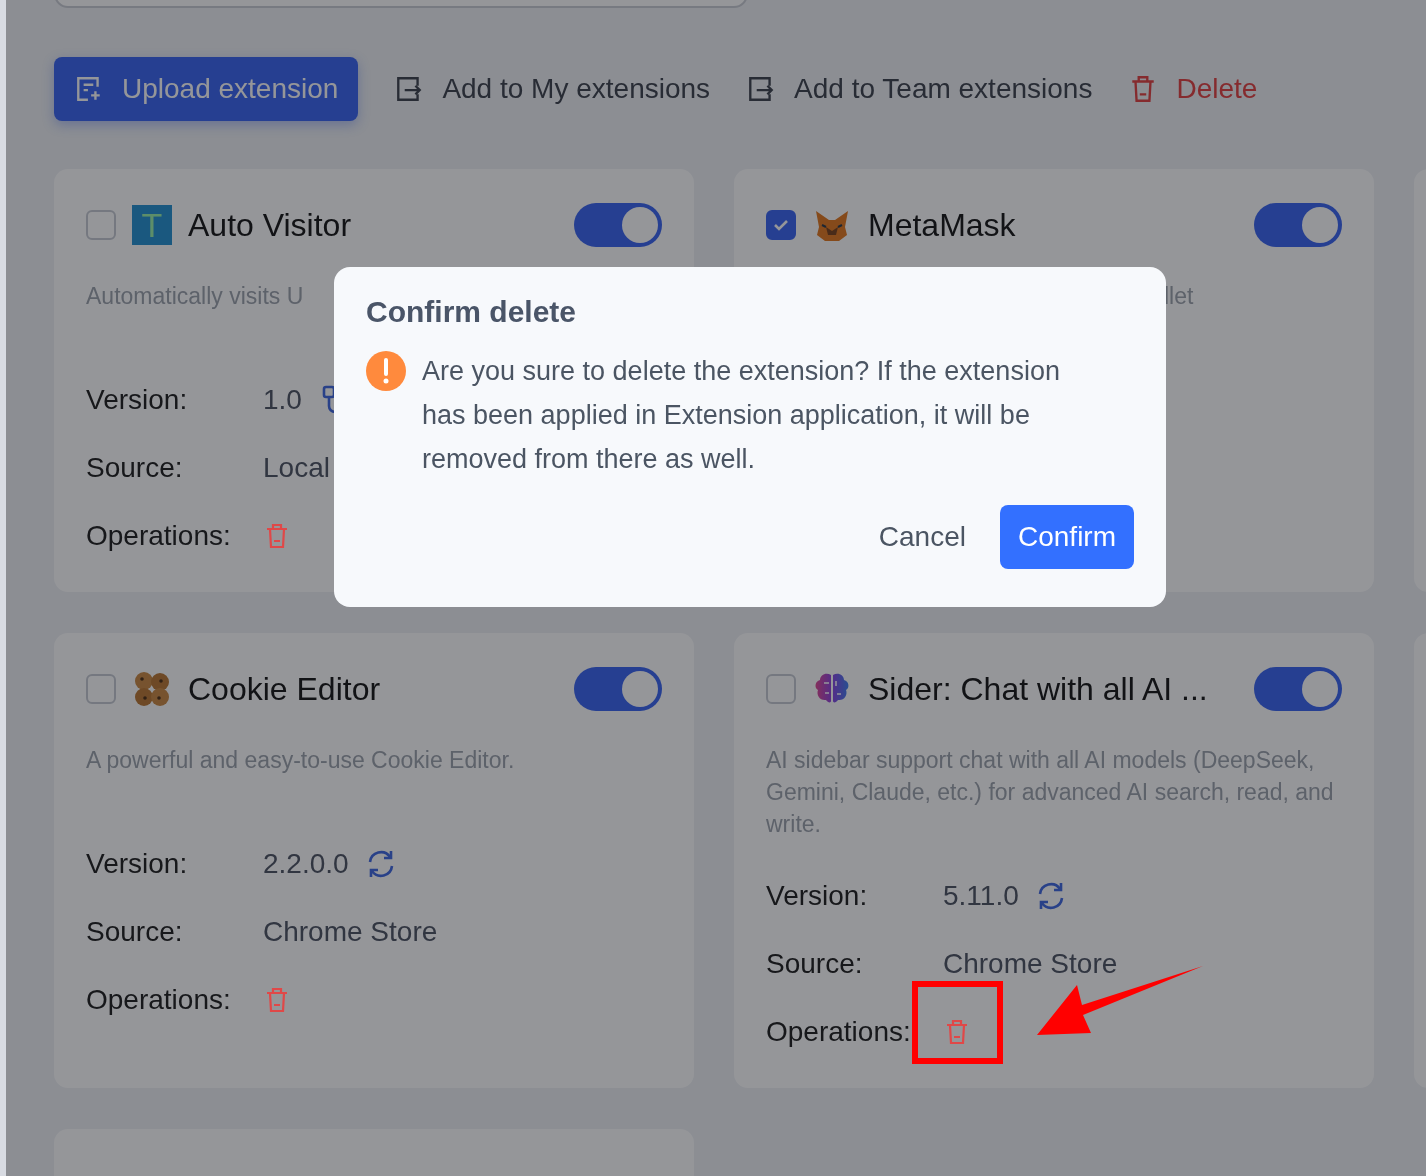  Describe the element at coordinates (1050, 792) in the screenshot. I see `extension-description: AI sidebar support chat with all AI models (DeepSeek, Gemini, Claude, etc.) for advanced AI search, read, and write.` at that location.